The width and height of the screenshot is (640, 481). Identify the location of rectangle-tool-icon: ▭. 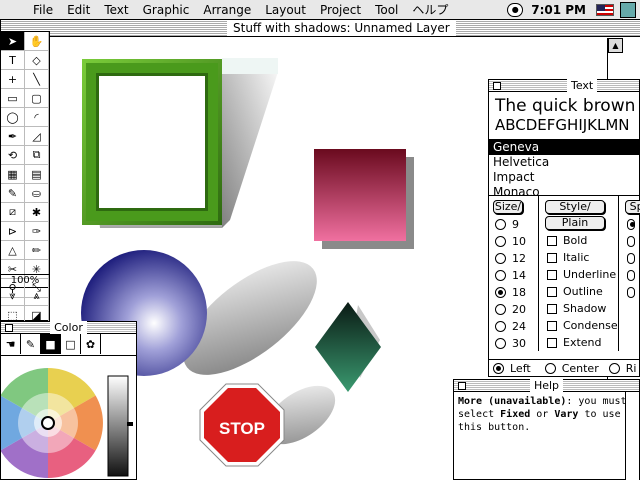
(13, 98).